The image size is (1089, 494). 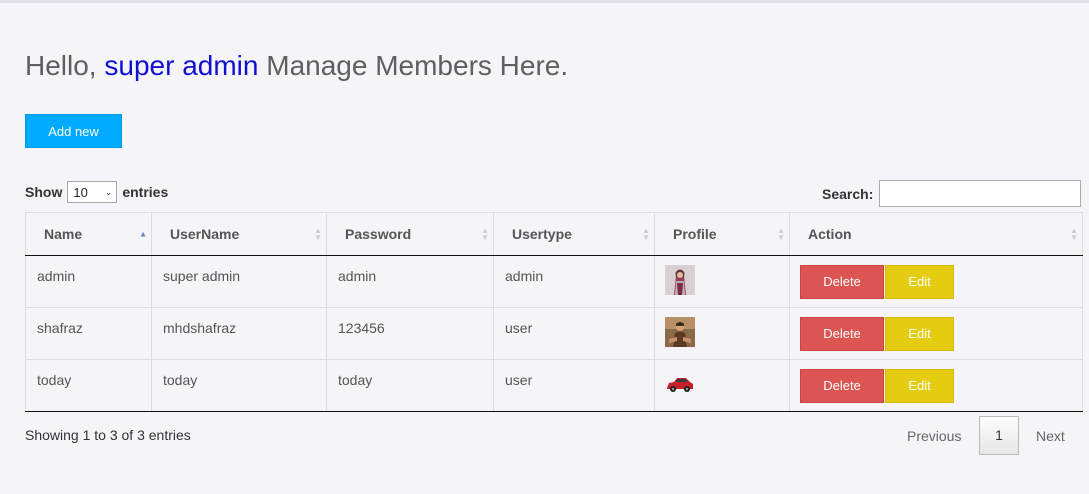 I want to click on table-info: Showing 1 to 3 of 3 entries, so click(x=108, y=435).